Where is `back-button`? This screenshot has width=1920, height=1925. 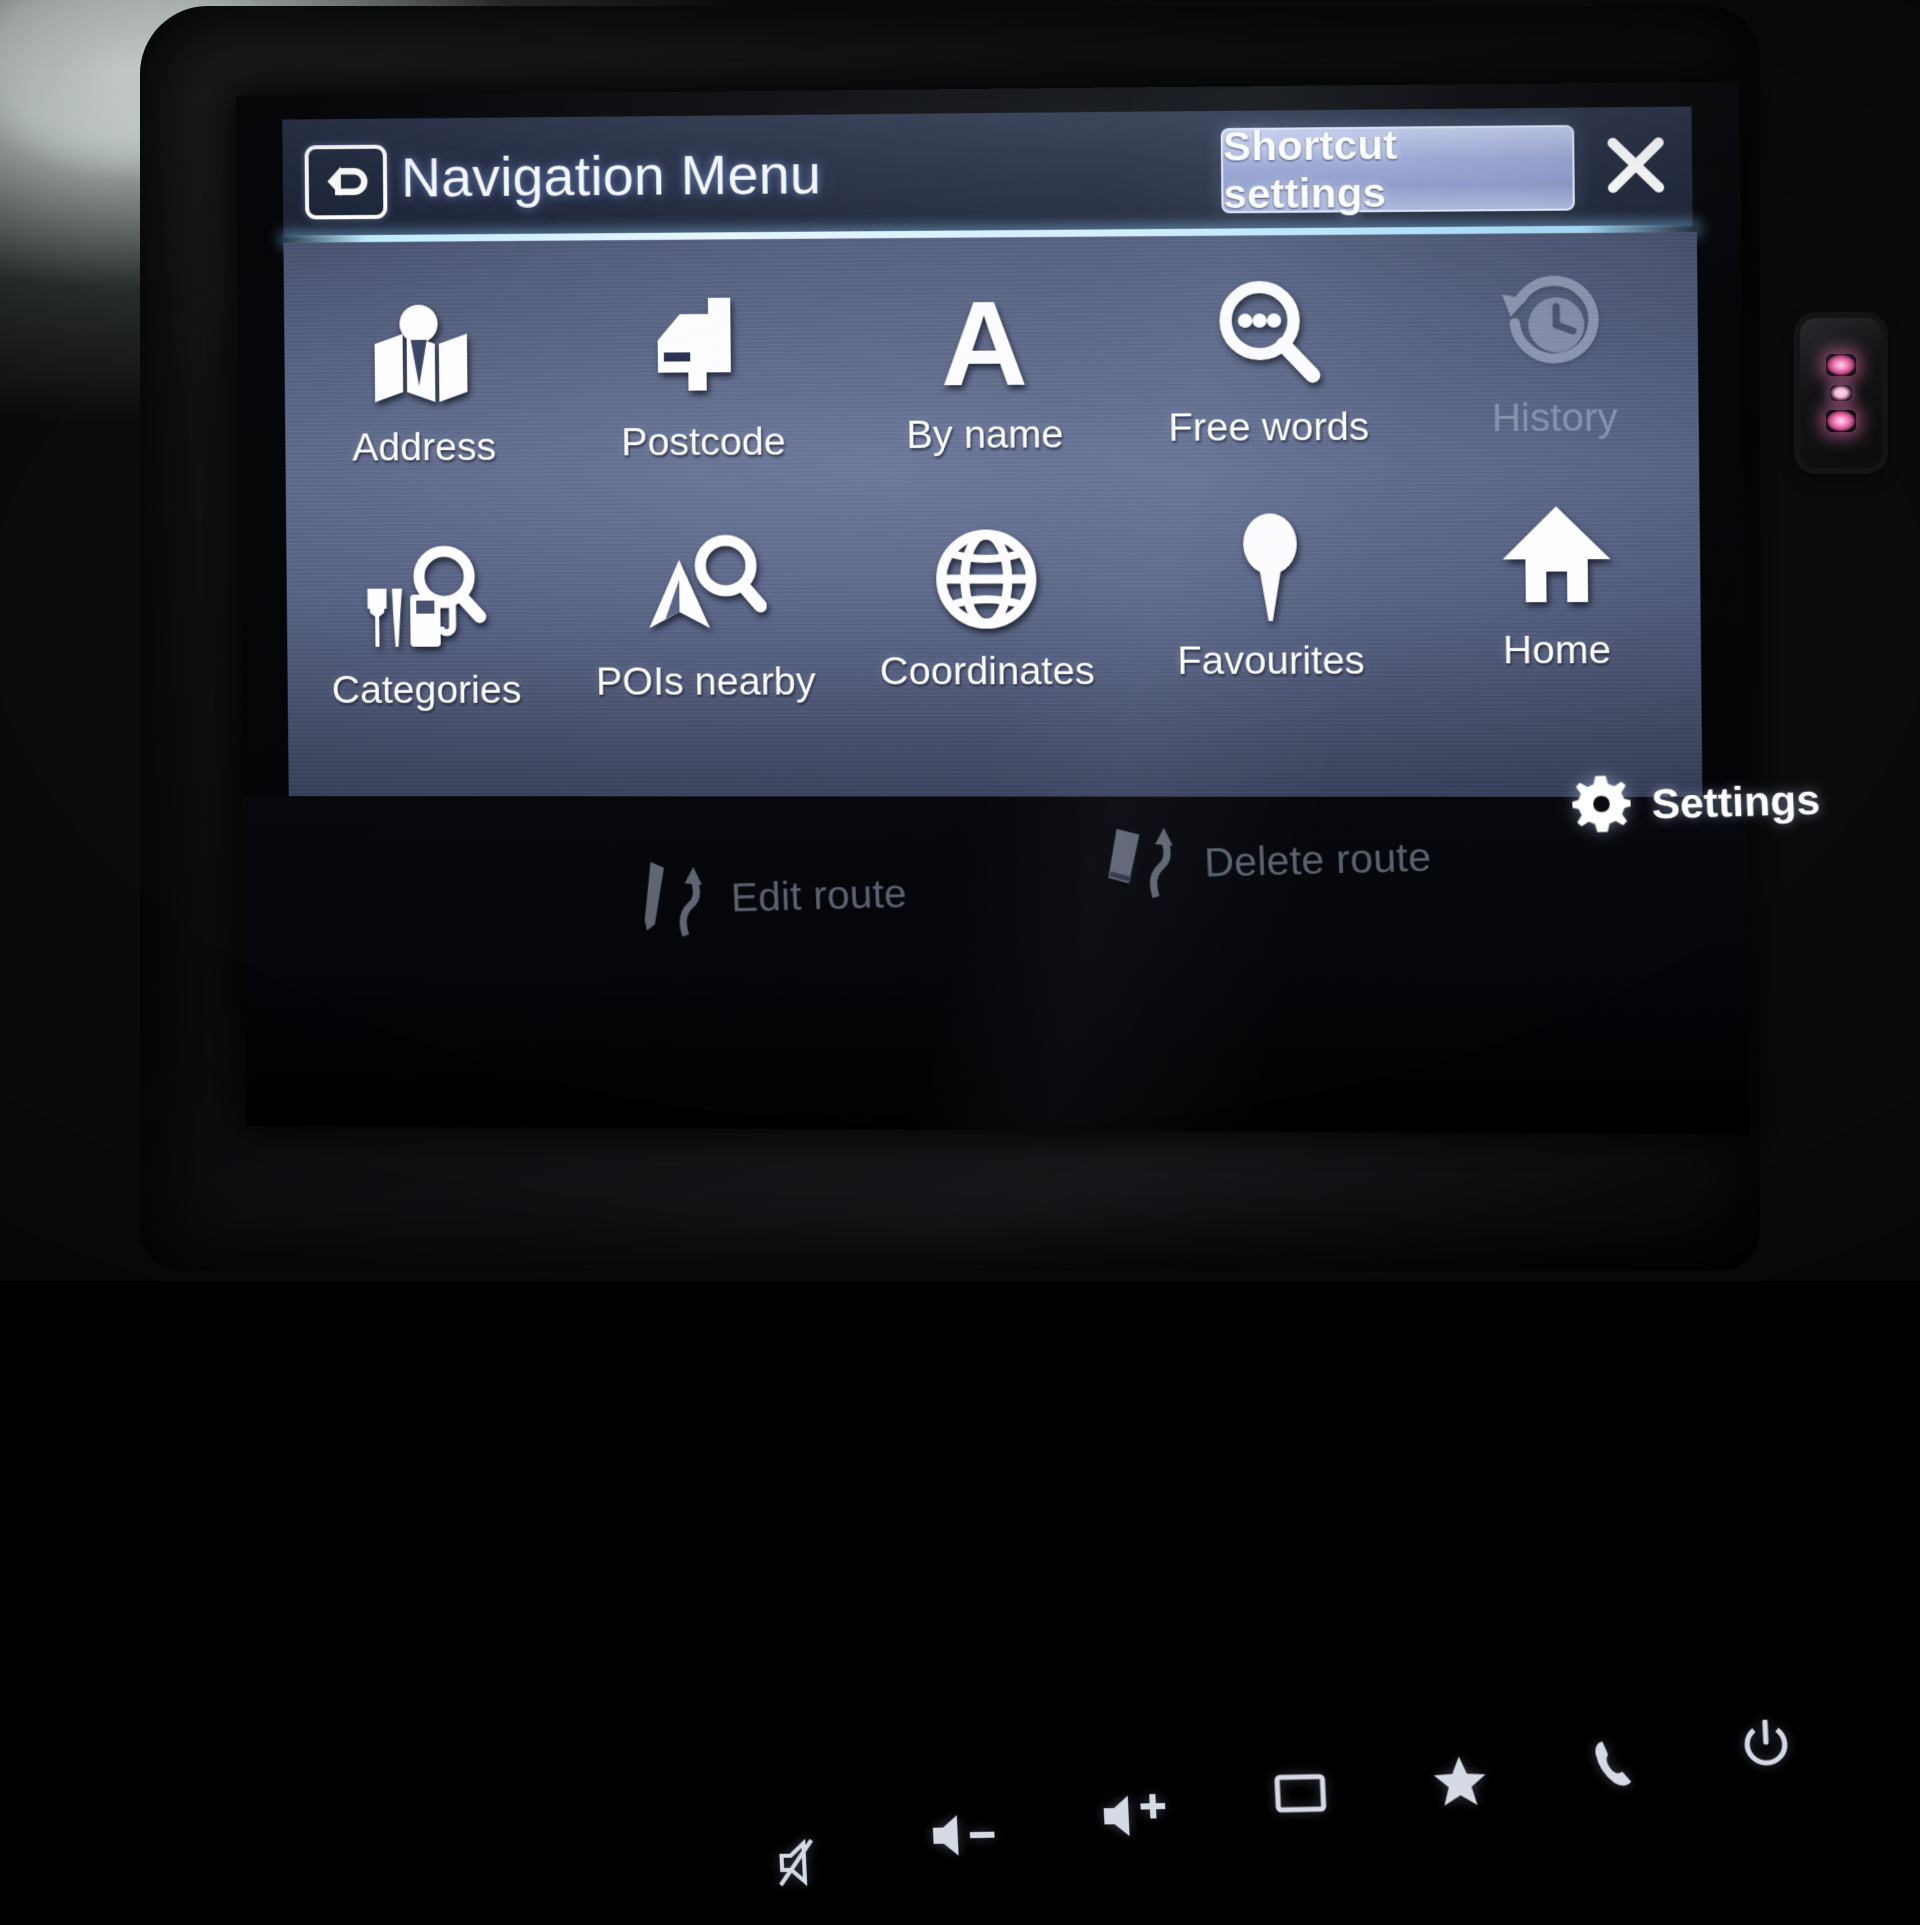 back-button is located at coordinates (346, 182).